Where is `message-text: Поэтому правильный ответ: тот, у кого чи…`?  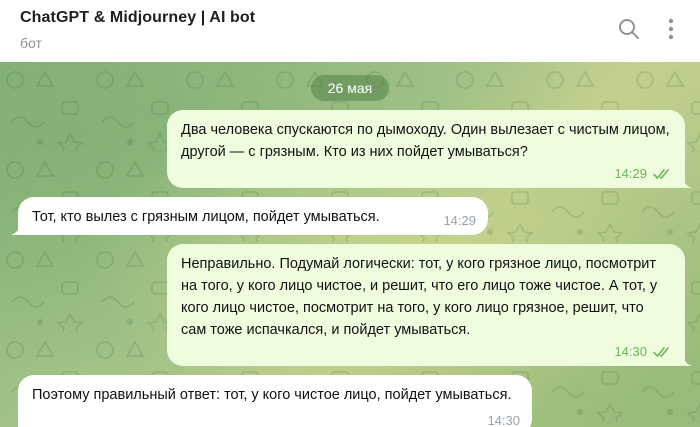
message-text: Поэтому правильный ответ: тот, у кого чи… is located at coordinates (272, 395).